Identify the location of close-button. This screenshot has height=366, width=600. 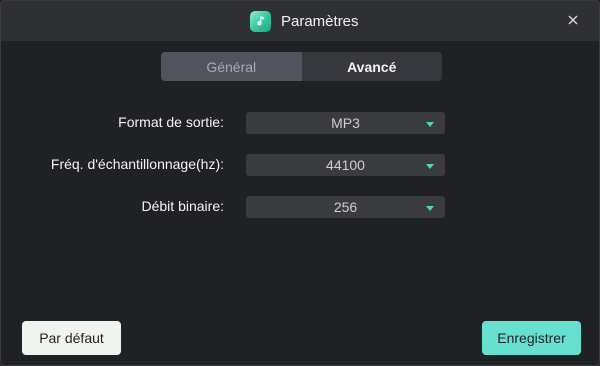
(573, 20).